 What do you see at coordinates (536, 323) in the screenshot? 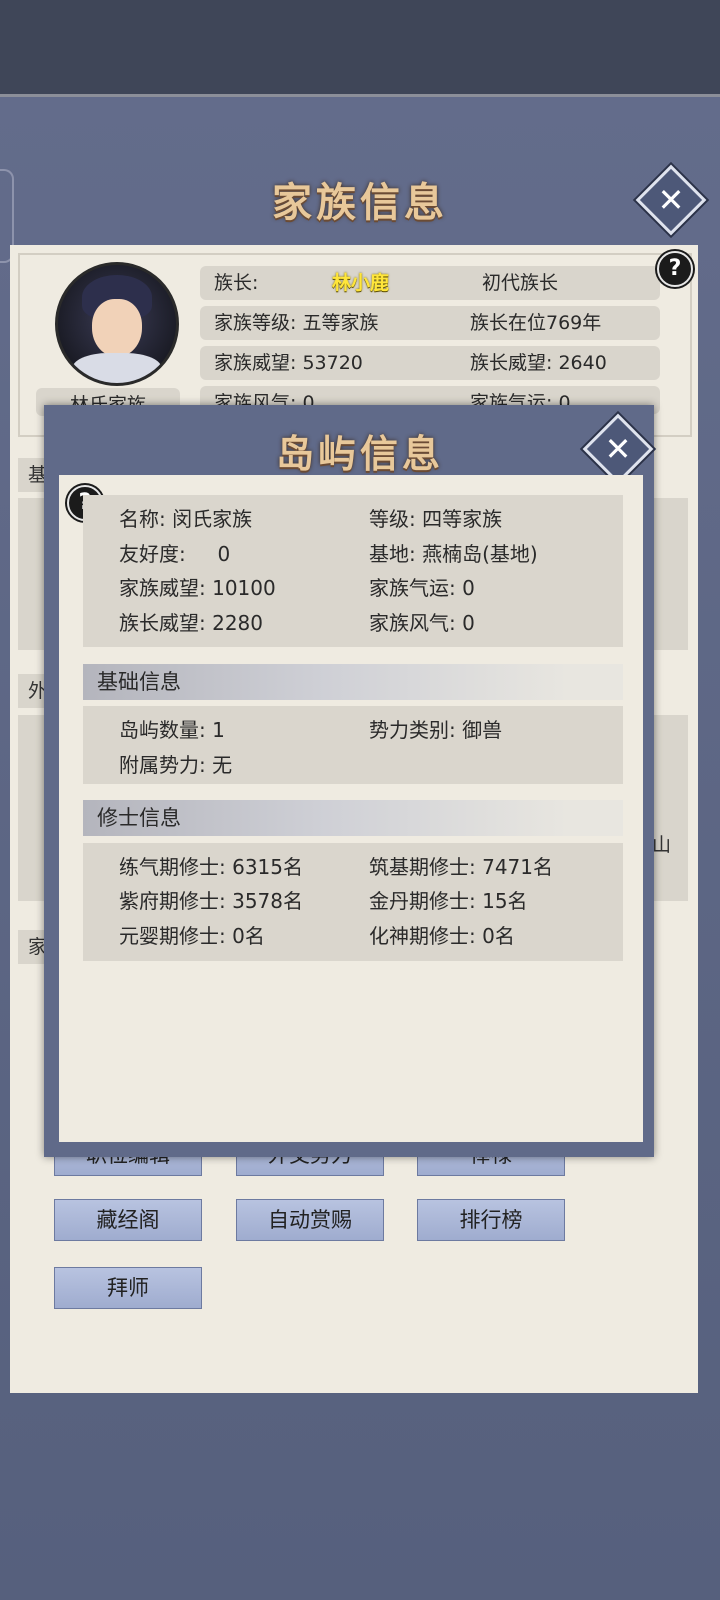
I see `leader-tenure: 族长在位769年` at bounding box center [536, 323].